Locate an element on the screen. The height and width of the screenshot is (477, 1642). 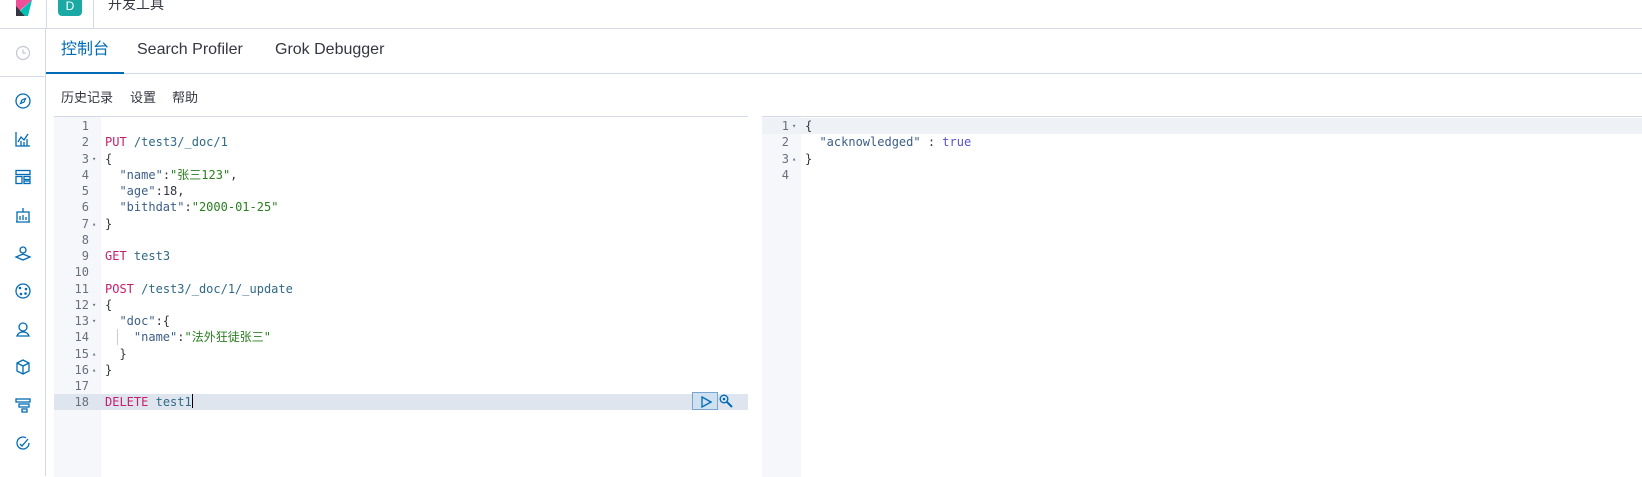
tab-console: 控制台 is located at coordinates (85, 51).